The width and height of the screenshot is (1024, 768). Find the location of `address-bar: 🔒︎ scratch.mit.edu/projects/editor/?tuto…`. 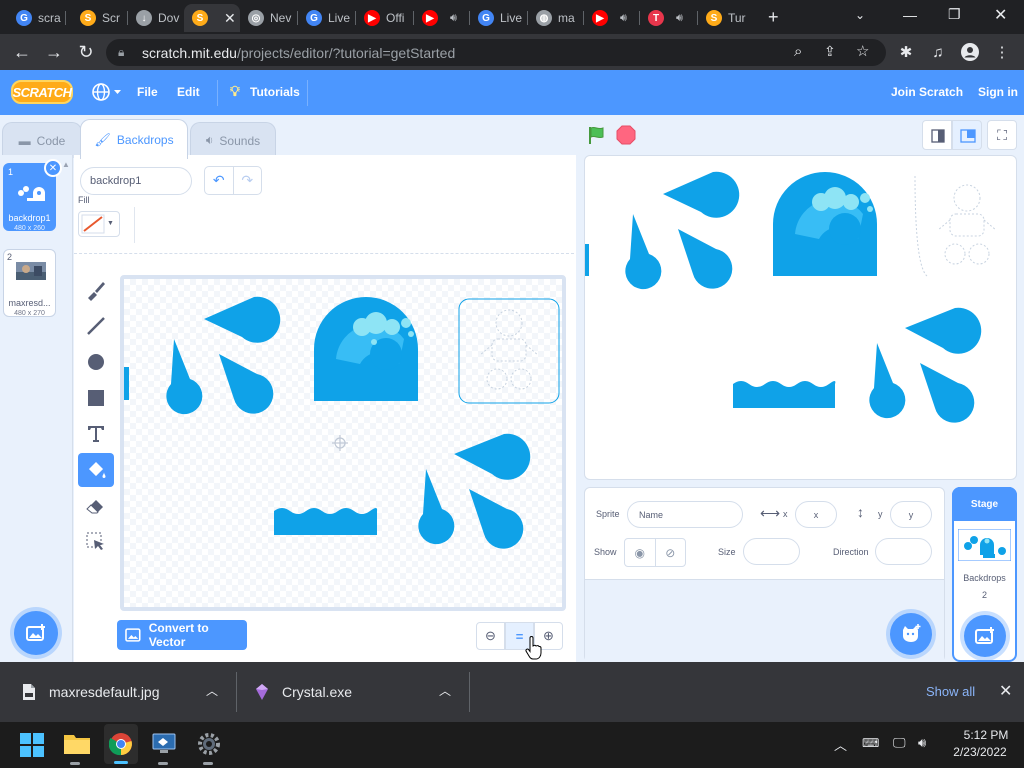

address-bar: 🔒︎ scratch.mit.edu/projects/editor/?tuto… is located at coordinates (496, 52).